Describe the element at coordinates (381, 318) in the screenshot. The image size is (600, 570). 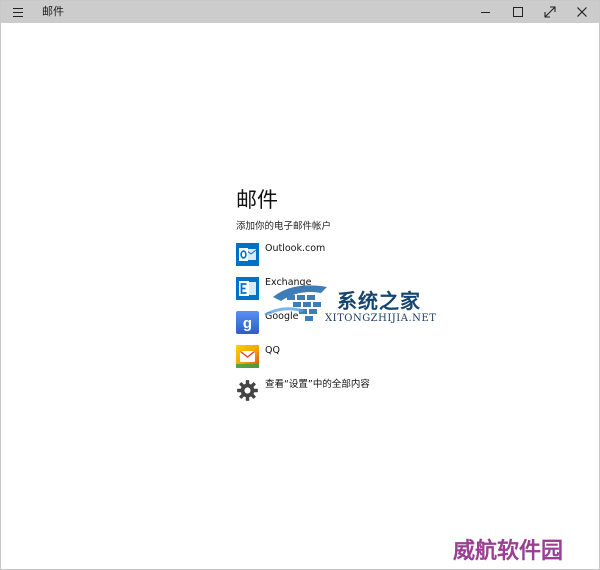
I see `watermark-site-url: XITONGZHIJIA.NET` at that location.